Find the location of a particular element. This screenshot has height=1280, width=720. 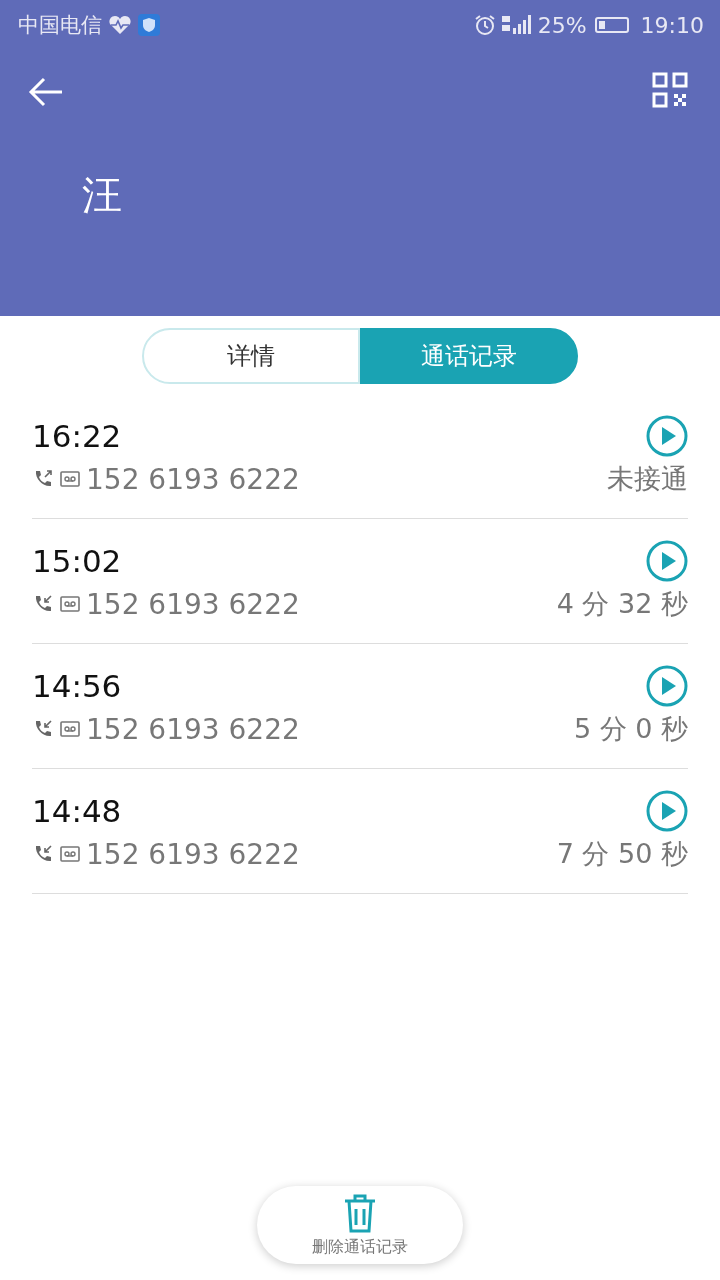

trash-icon is located at coordinates (360, 1212).